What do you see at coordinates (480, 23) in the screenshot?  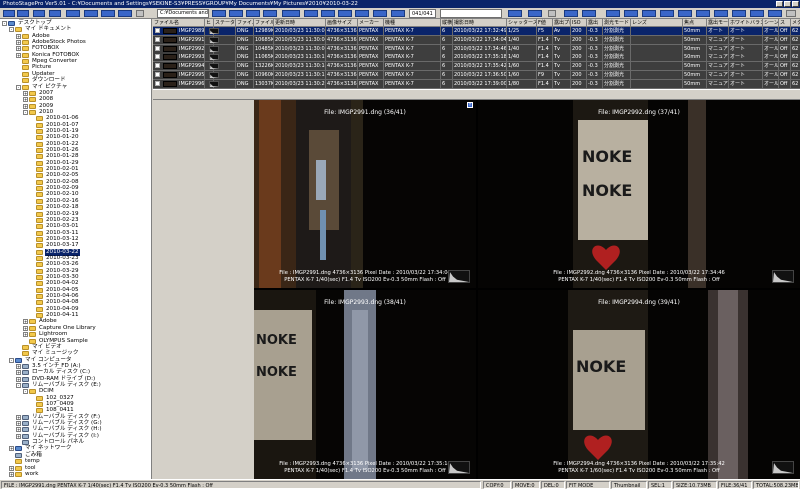 I see `column-header: 撮影日時` at bounding box center [480, 23].